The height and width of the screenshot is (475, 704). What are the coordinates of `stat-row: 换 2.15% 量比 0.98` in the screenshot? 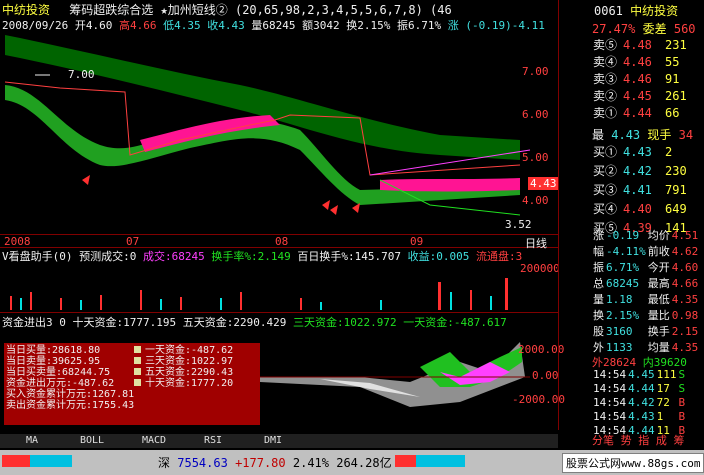 It's located at (646, 315).